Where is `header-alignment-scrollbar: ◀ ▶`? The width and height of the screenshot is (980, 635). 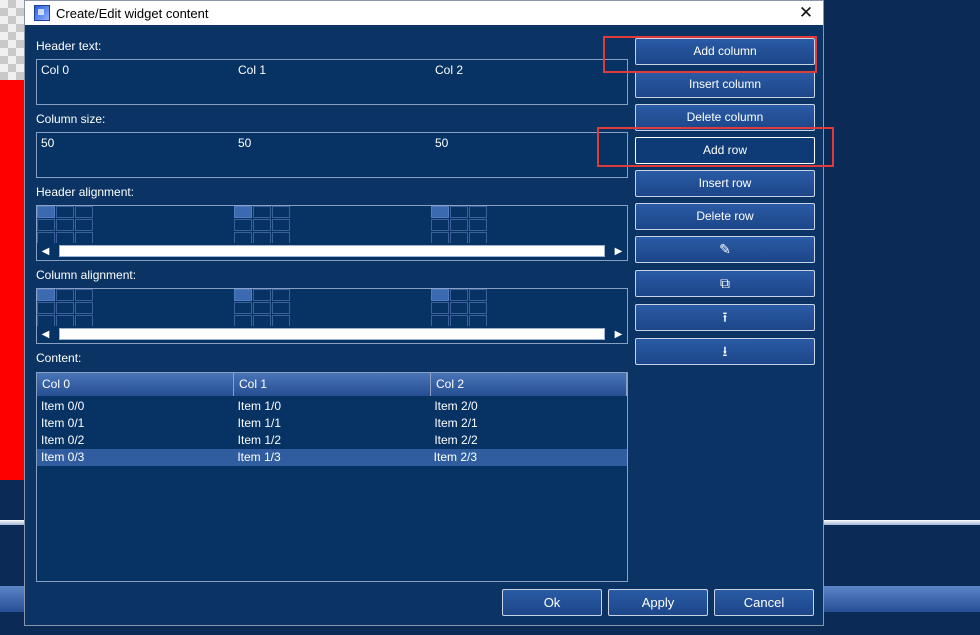 header-alignment-scrollbar: ◀ ▶ is located at coordinates (332, 251).